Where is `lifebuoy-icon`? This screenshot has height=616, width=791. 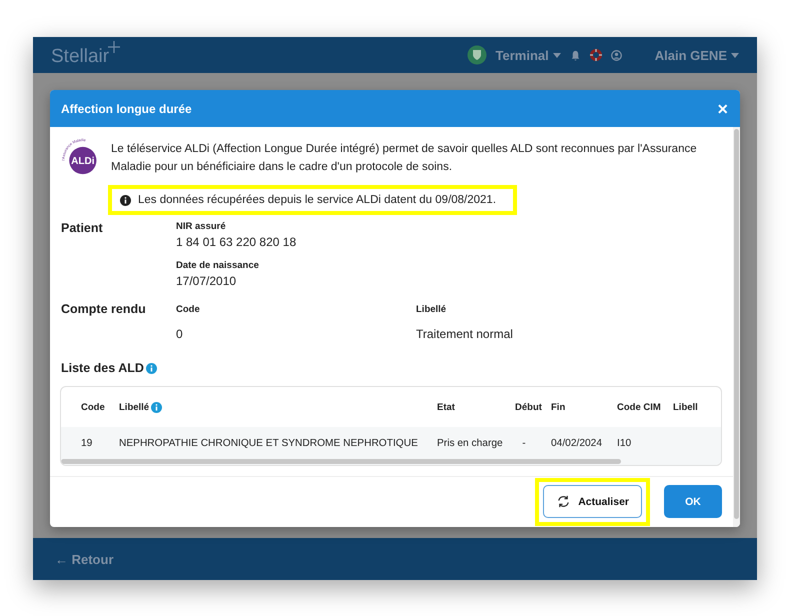
lifebuoy-icon is located at coordinates (596, 55).